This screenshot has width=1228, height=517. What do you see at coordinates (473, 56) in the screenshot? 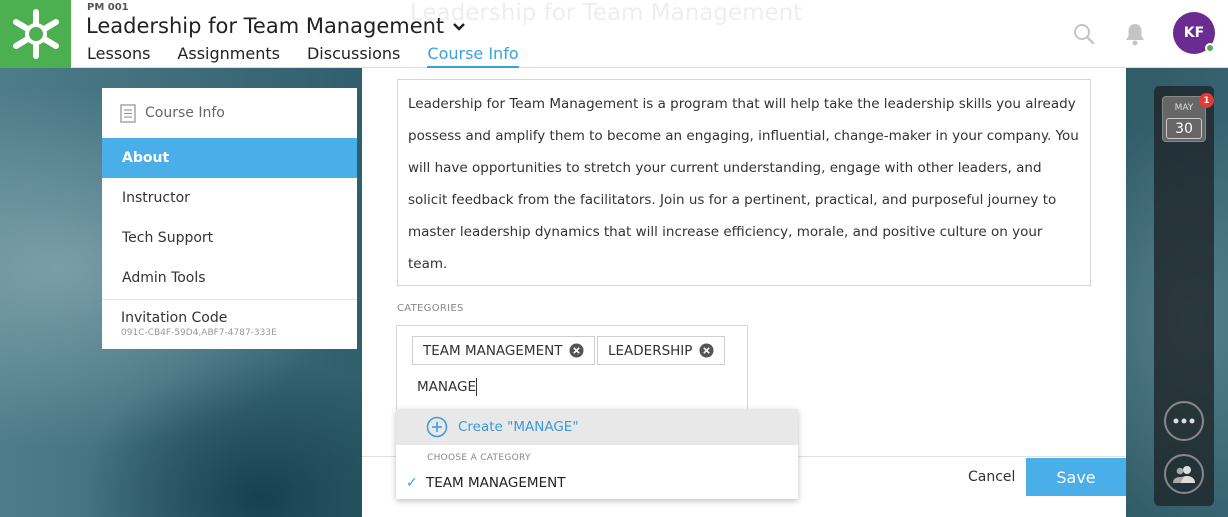
I see `tab-course-info: Course Info` at bounding box center [473, 56].